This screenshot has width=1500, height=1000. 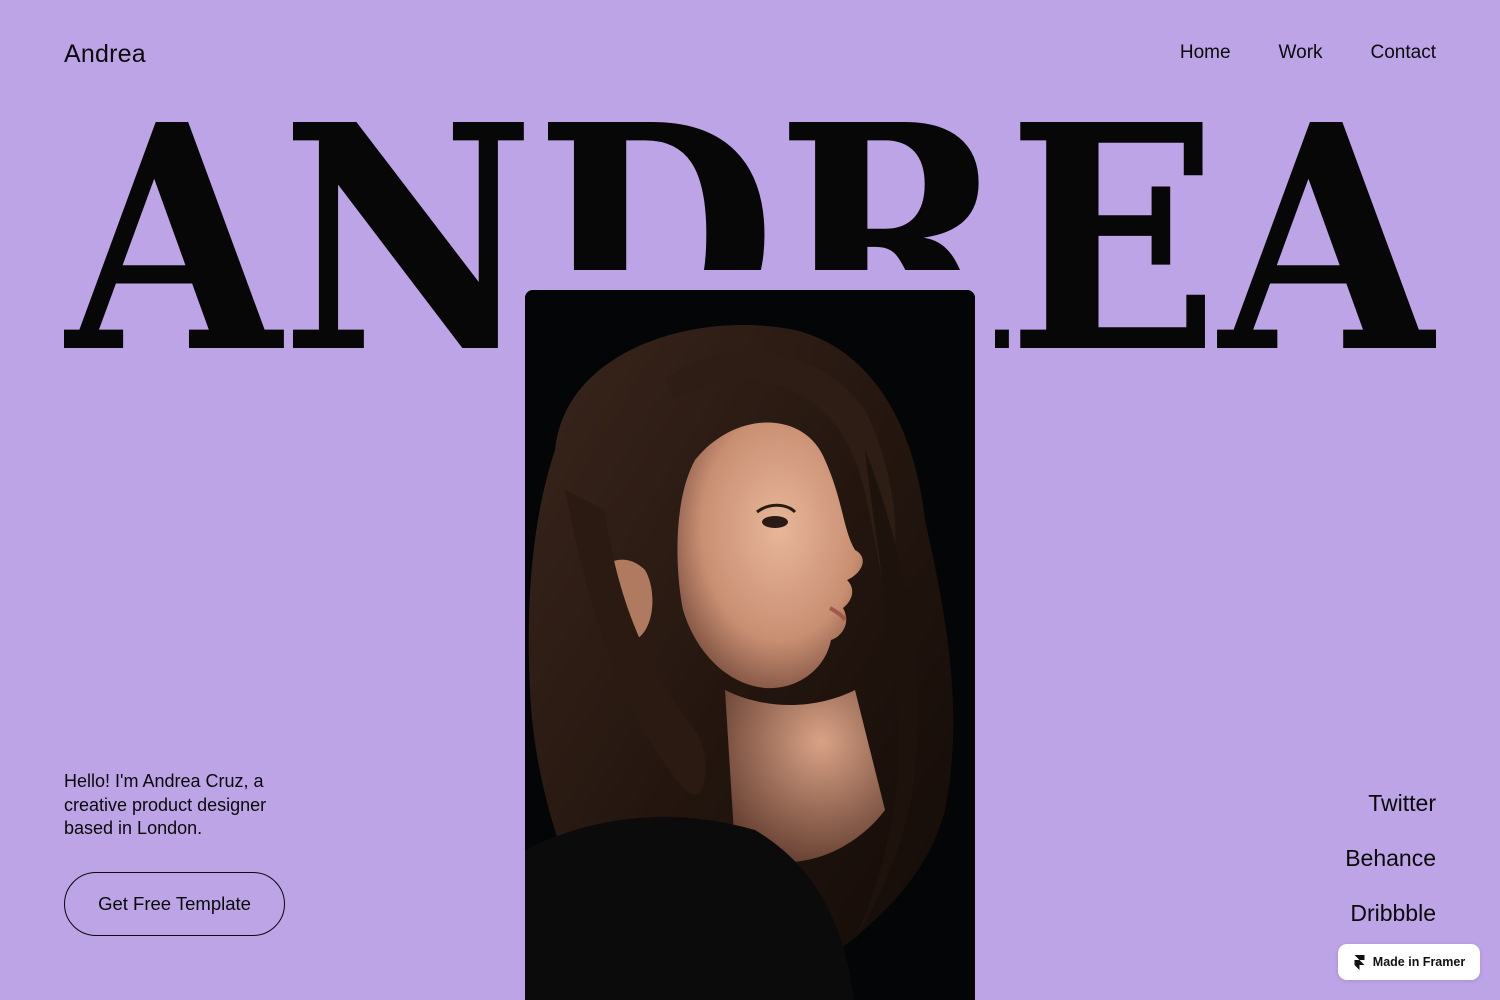 I want to click on nav-item-home: Home, so click(x=1205, y=53).